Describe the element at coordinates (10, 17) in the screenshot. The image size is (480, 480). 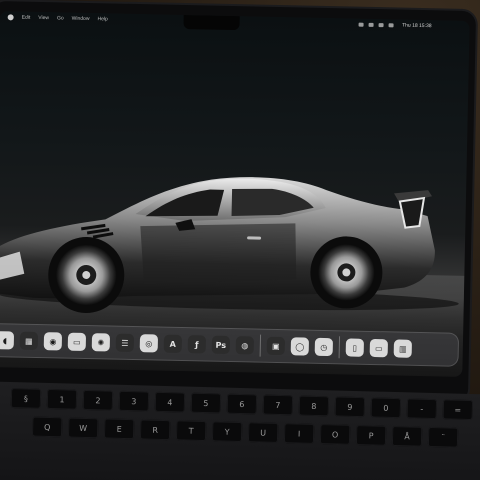
I see `apple-icon` at that location.